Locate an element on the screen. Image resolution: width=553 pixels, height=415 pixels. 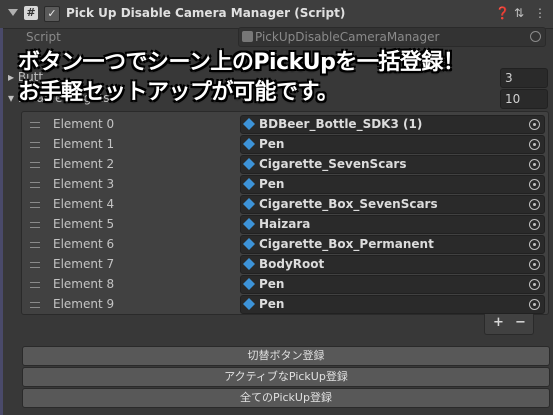
object-name: Cigarette_Box_Permanent is located at coordinates (346, 244).